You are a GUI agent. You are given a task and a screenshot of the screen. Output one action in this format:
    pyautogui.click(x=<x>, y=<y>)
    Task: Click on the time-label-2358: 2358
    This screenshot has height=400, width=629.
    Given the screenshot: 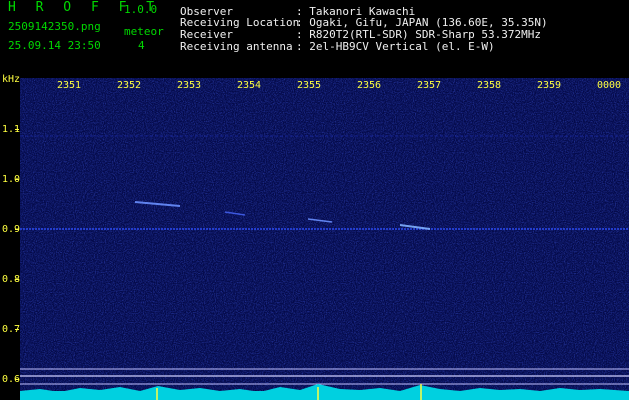 What is the action you would take?
    pyautogui.click(x=489, y=85)
    